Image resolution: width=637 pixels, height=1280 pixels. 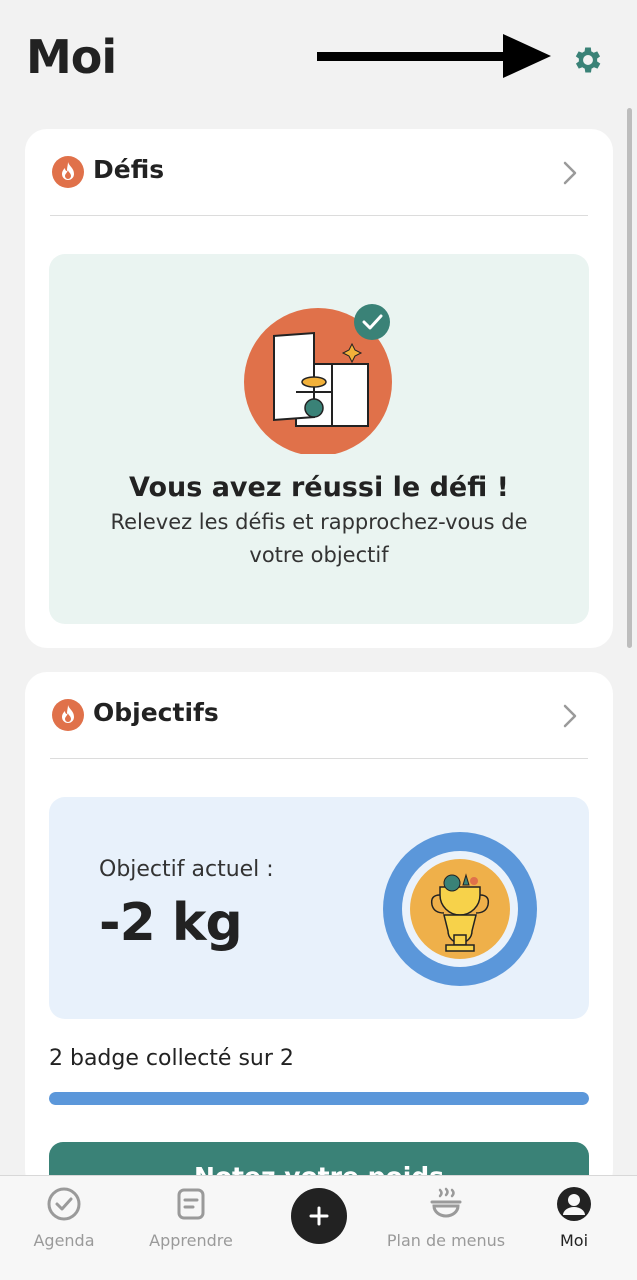 What do you see at coordinates (574, 1228) in the screenshot?
I see `tab-me: Moi` at bounding box center [574, 1228].